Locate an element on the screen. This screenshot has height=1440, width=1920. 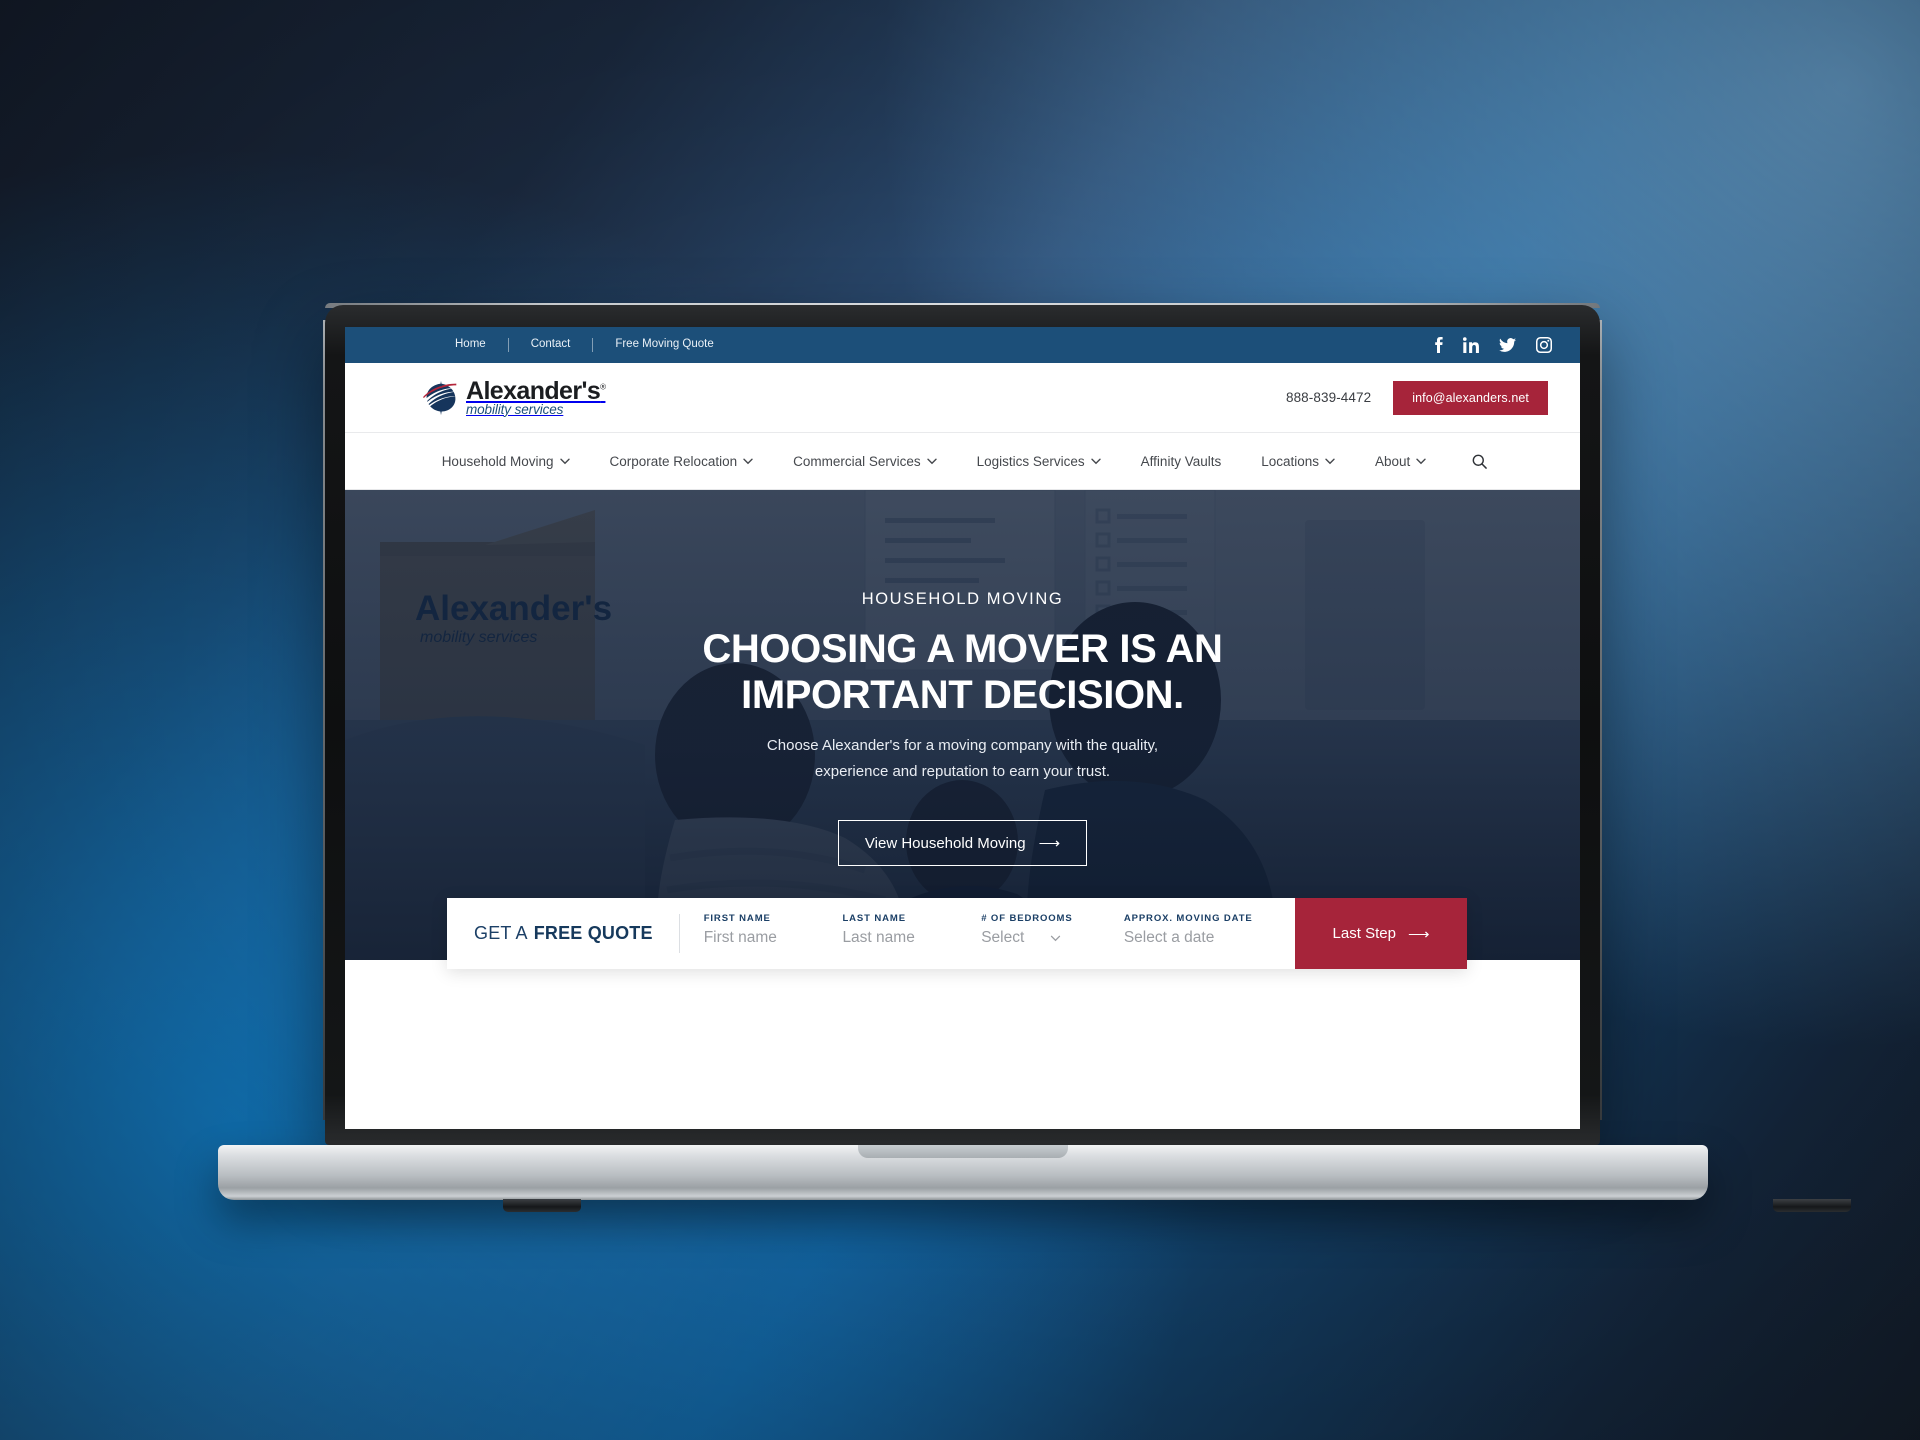
logo-wordmark: Alexander's® mobility services is located at coordinates (536, 396).